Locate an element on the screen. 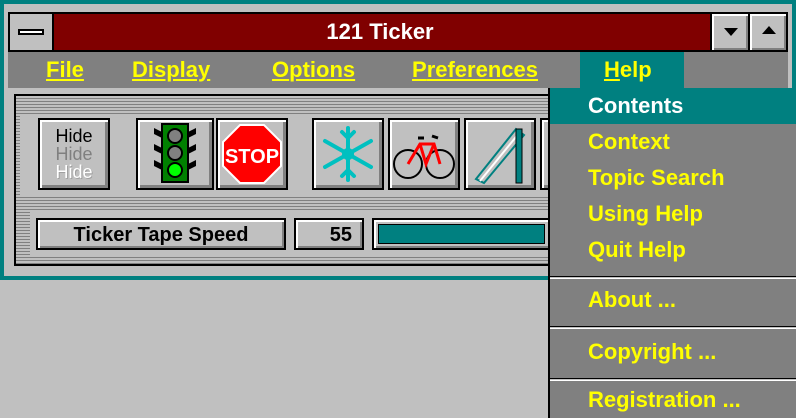  menu-preferences: Preferences is located at coordinates (475, 70).